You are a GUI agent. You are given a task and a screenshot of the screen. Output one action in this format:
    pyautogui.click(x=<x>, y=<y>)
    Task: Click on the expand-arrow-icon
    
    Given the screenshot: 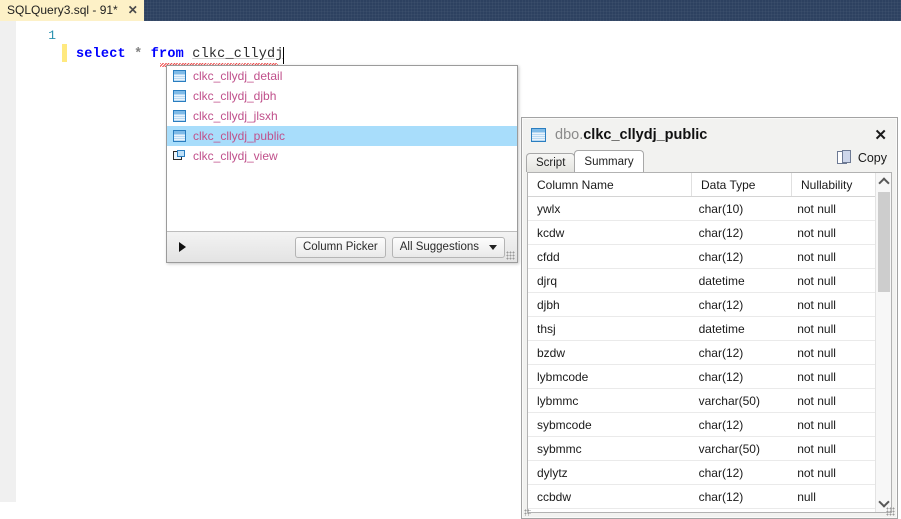 What is the action you would take?
    pyautogui.click(x=182, y=247)
    